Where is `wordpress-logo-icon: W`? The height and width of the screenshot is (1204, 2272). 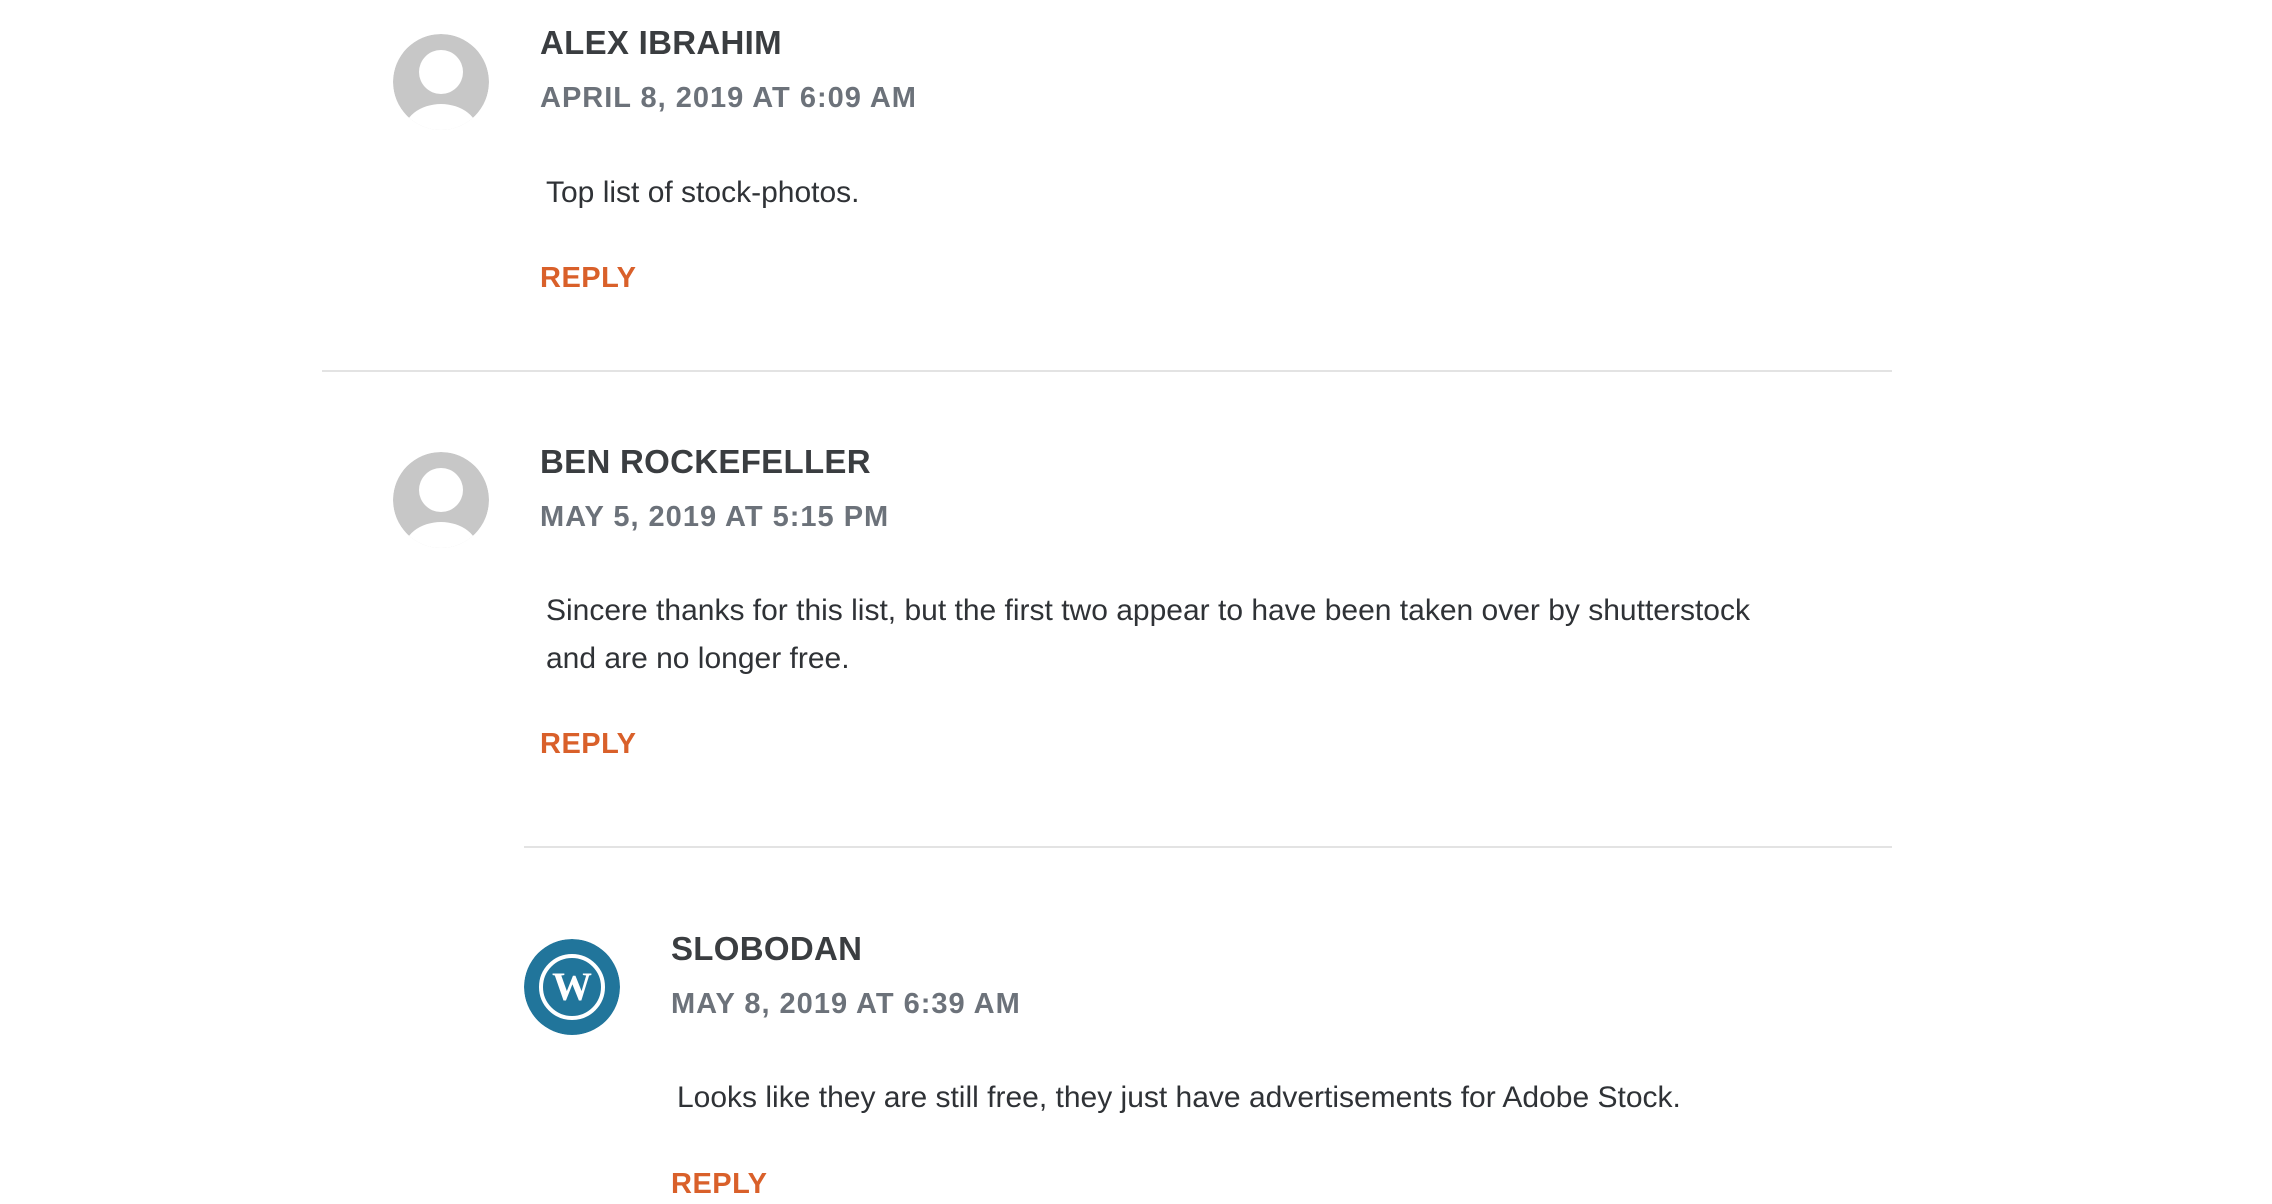 wordpress-logo-icon: W is located at coordinates (572, 987).